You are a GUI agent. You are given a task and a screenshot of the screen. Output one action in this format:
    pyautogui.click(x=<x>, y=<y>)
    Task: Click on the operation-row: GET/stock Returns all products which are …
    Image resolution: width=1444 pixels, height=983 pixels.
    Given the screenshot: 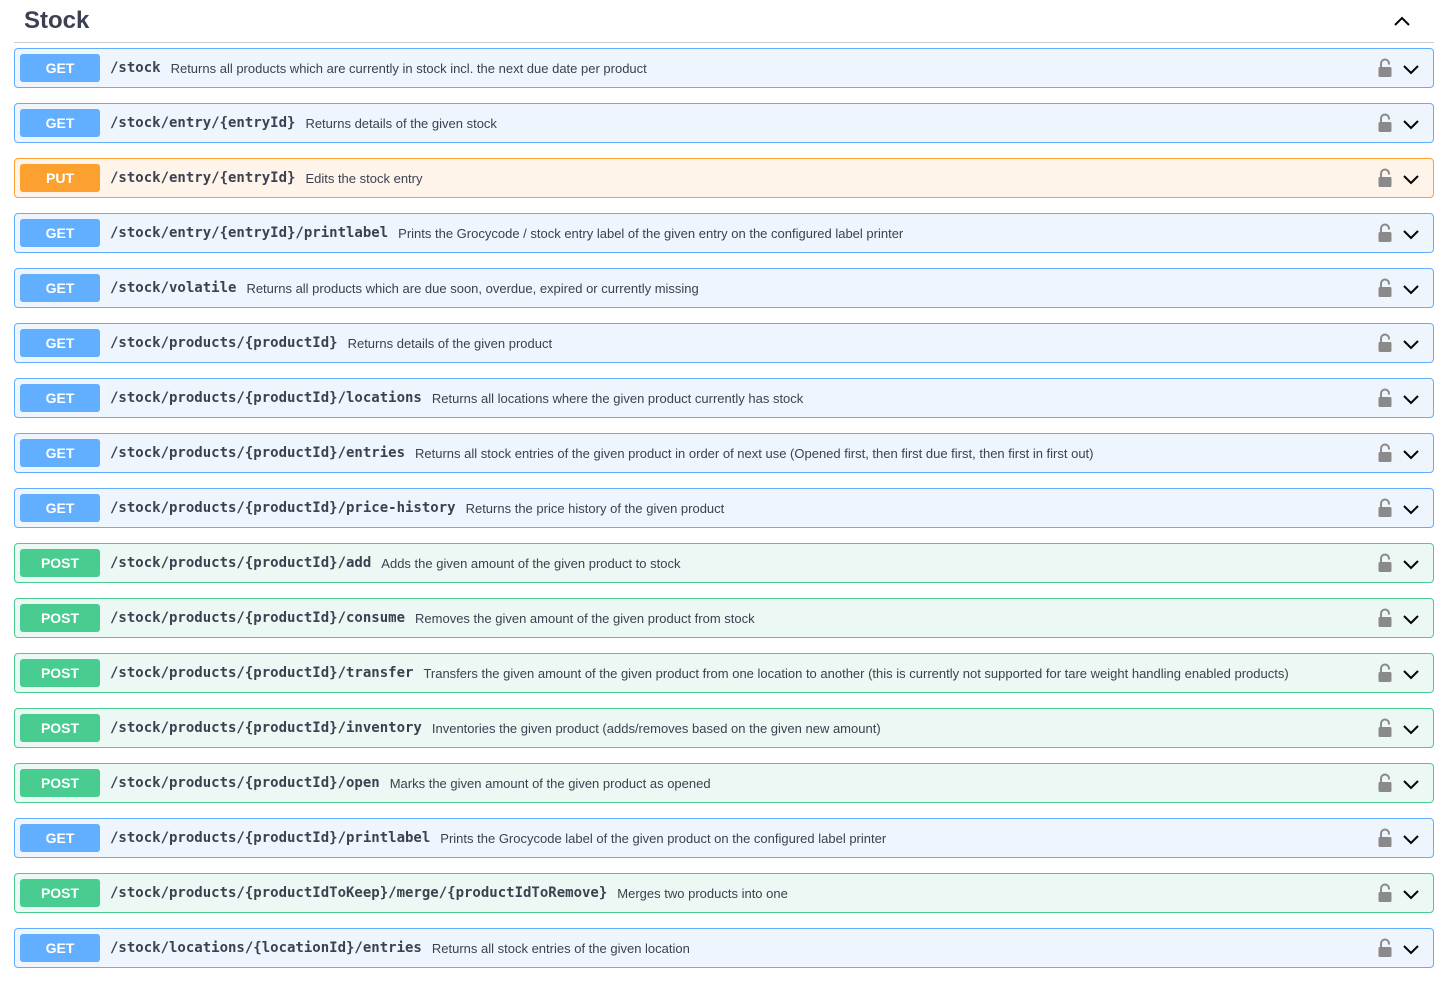 What is the action you would take?
    pyautogui.click(x=724, y=68)
    